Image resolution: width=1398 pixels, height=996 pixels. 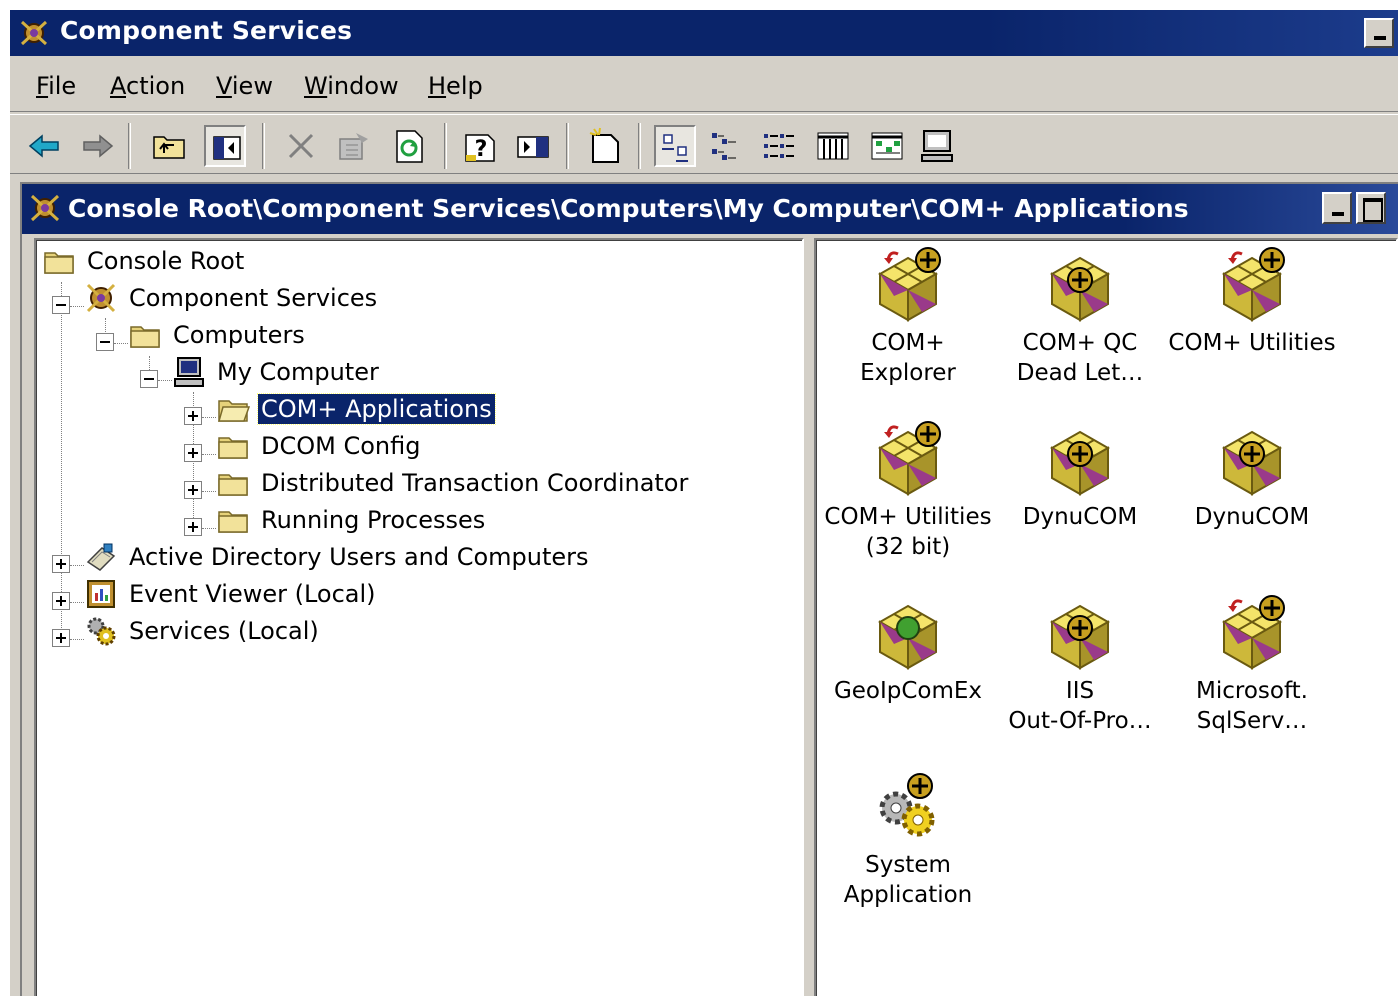 I want to click on refresh-button, so click(x=409, y=146).